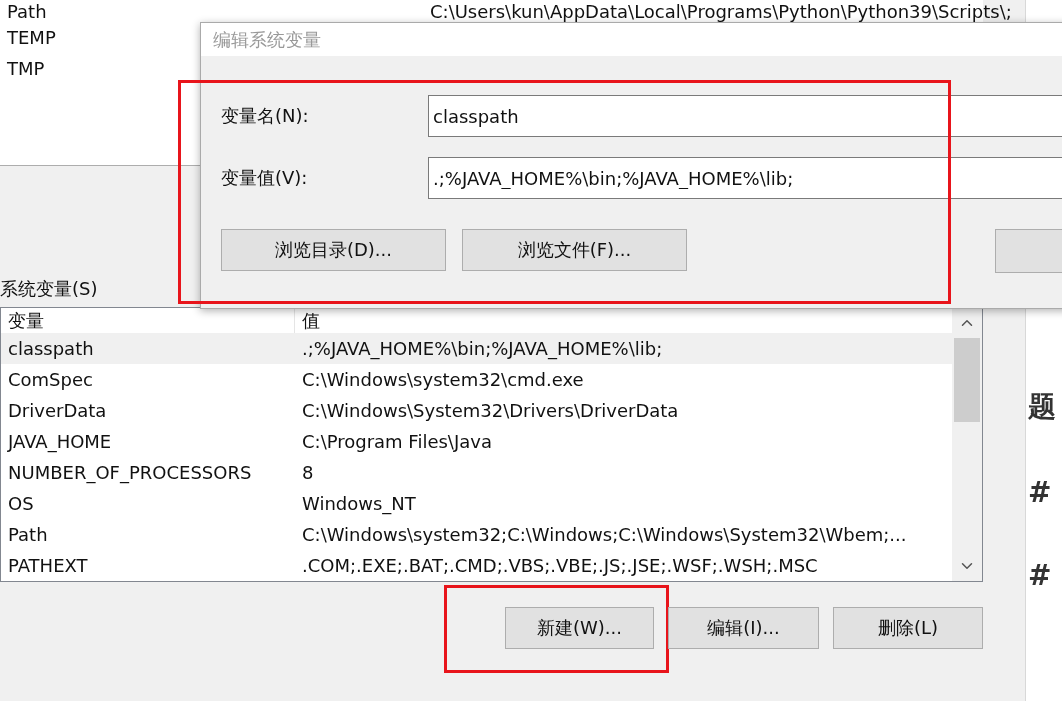 The height and width of the screenshot is (701, 1062). I want to click on variable-value: C:\Windows\system32\cmd.exe, so click(442, 379).